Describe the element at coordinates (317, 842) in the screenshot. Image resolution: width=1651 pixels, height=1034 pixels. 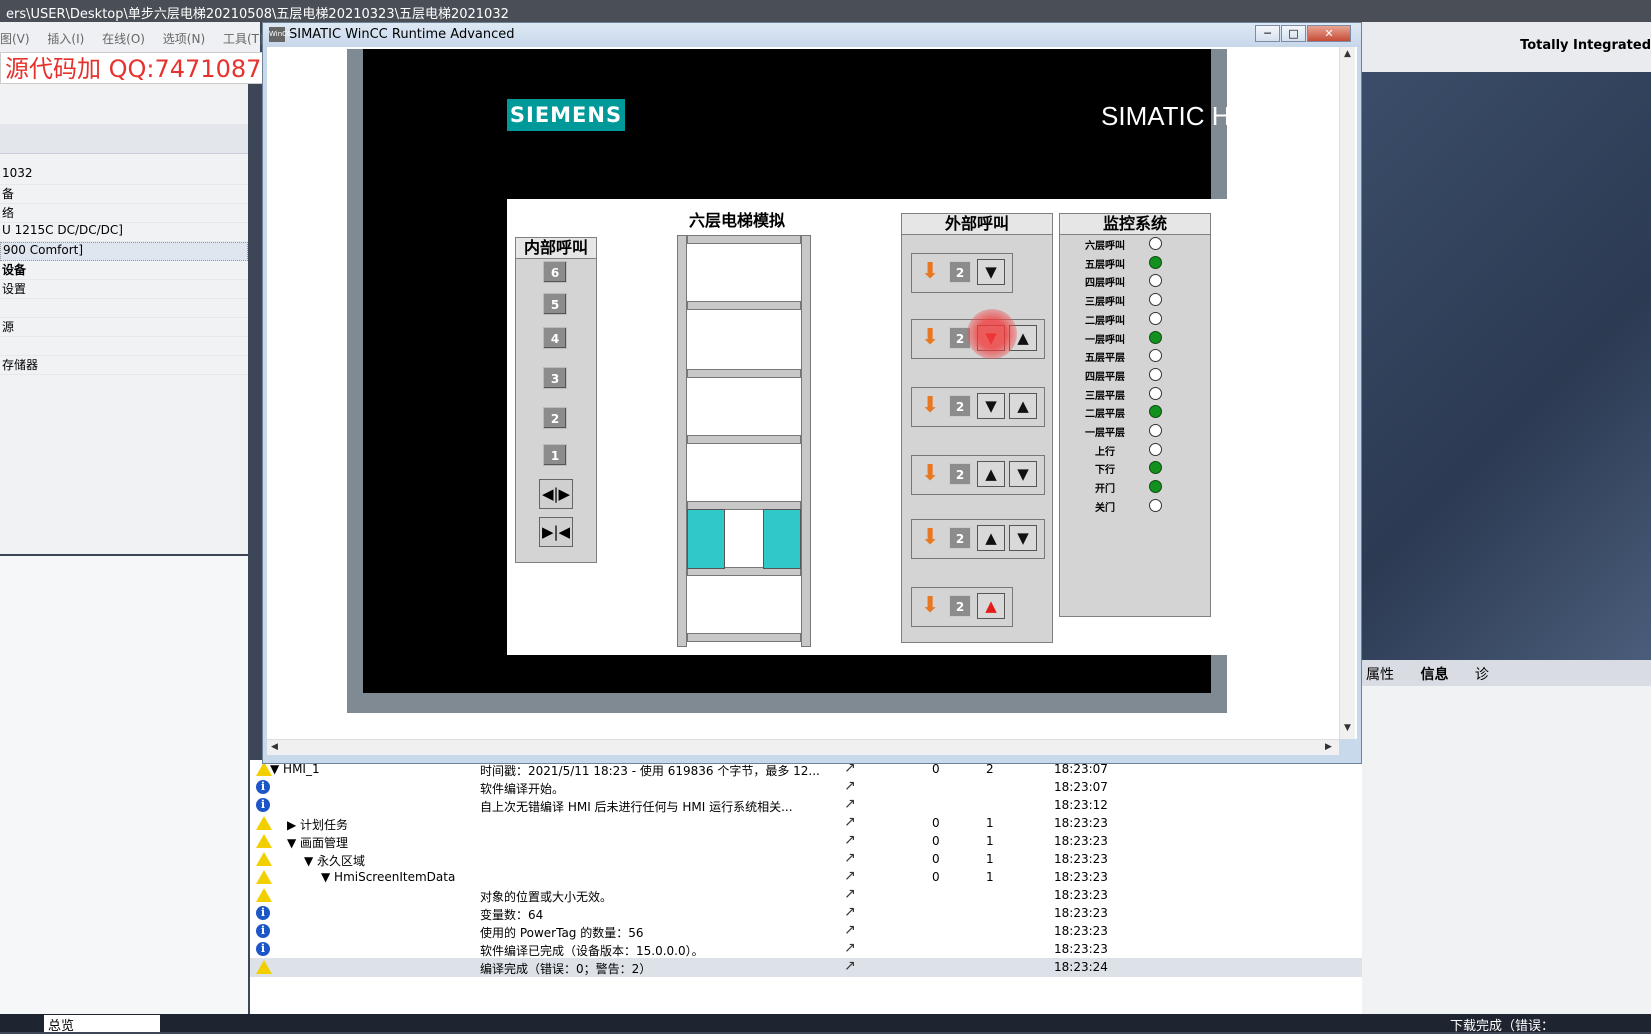
I see `info-tree-label: ▼ 画面管理` at that location.